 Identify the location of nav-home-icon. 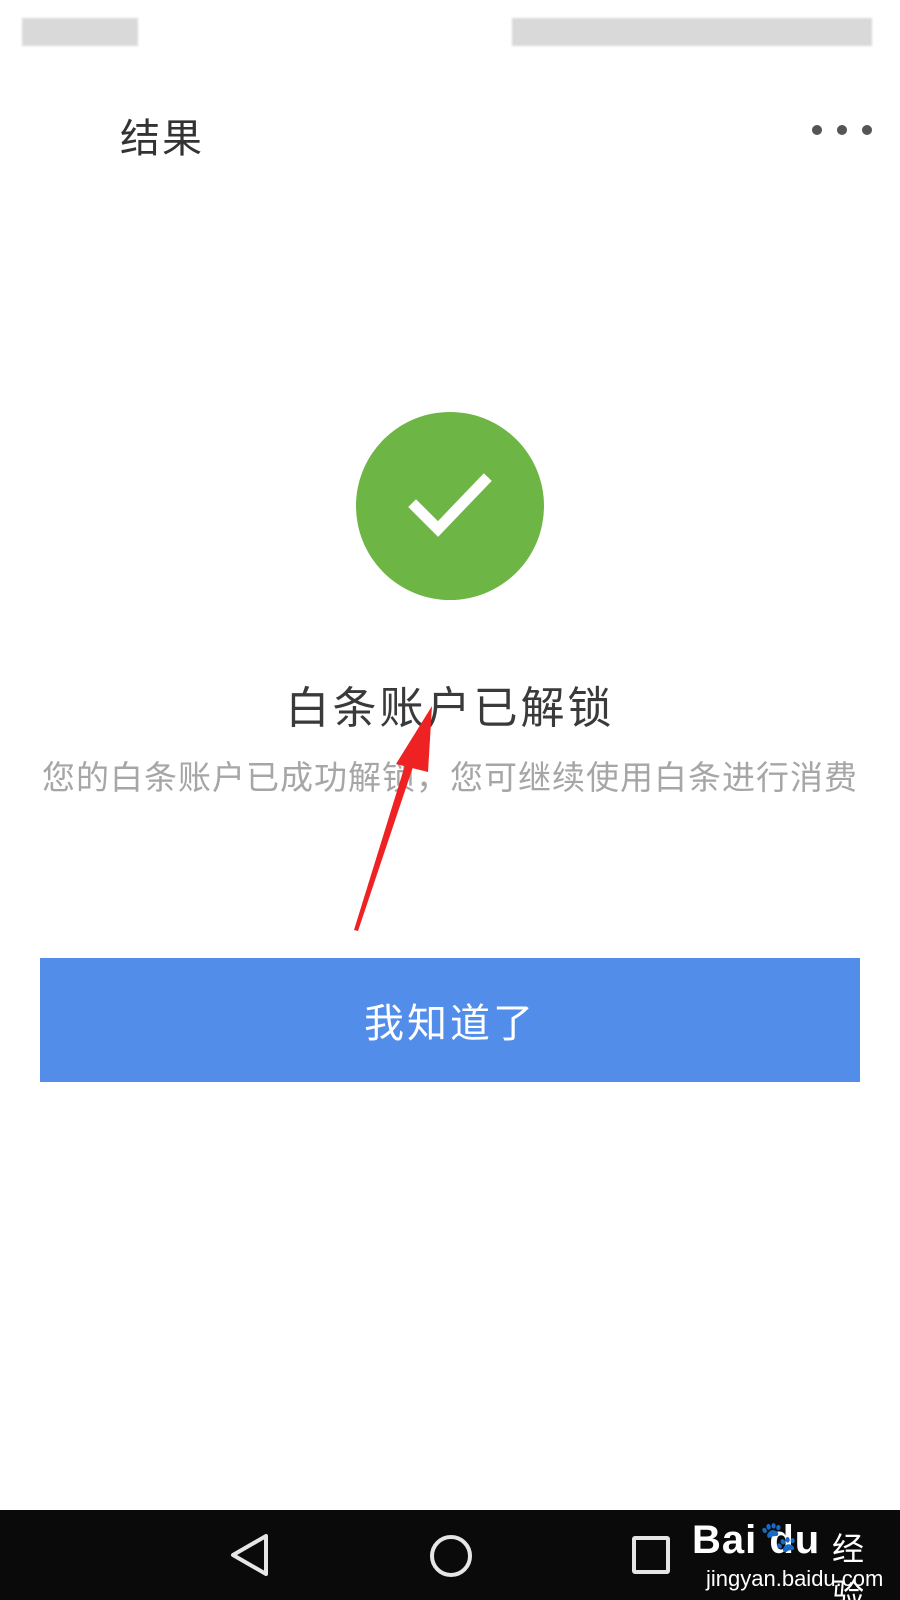
(451, 1556).